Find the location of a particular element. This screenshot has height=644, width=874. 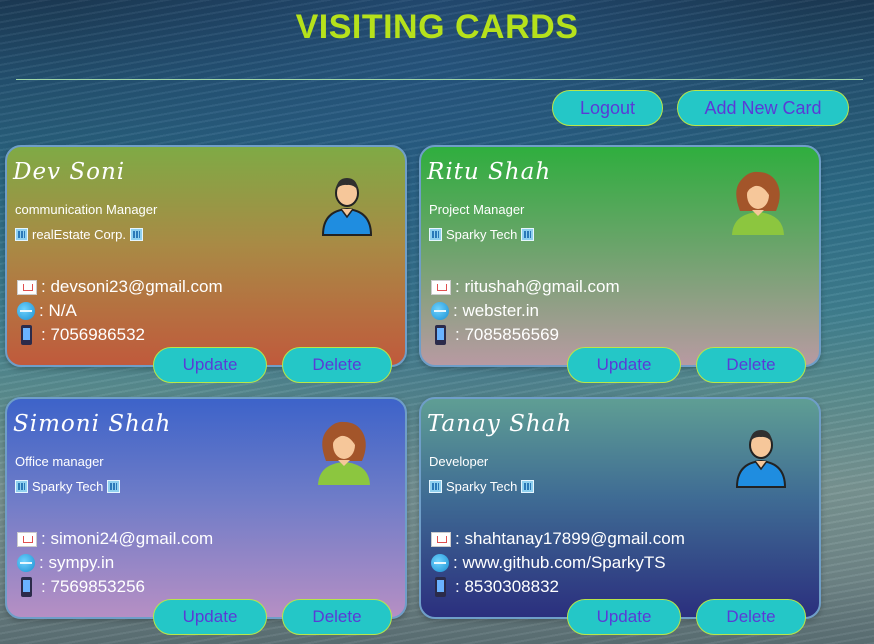

card-email-row: : shahtanay17899@gmail.com is located at coordinates (558, 539).